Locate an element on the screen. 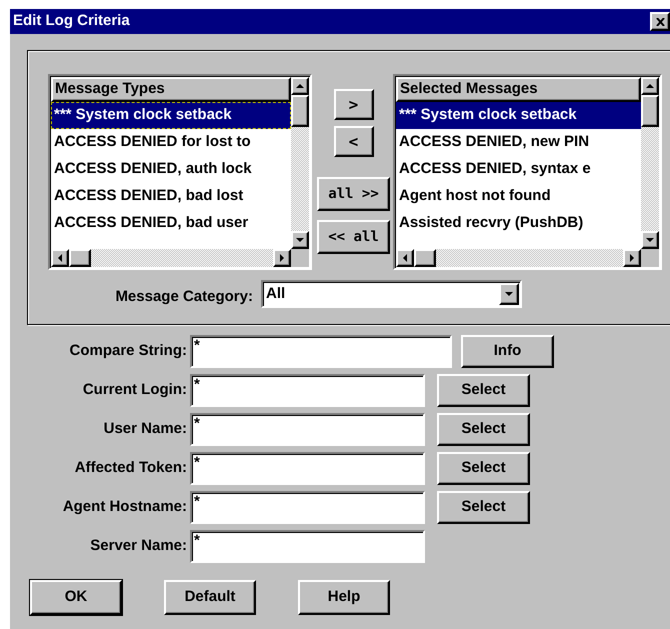 The image size is (670, 629). field-label: Affected Token: is located at coordinates (131, 468).